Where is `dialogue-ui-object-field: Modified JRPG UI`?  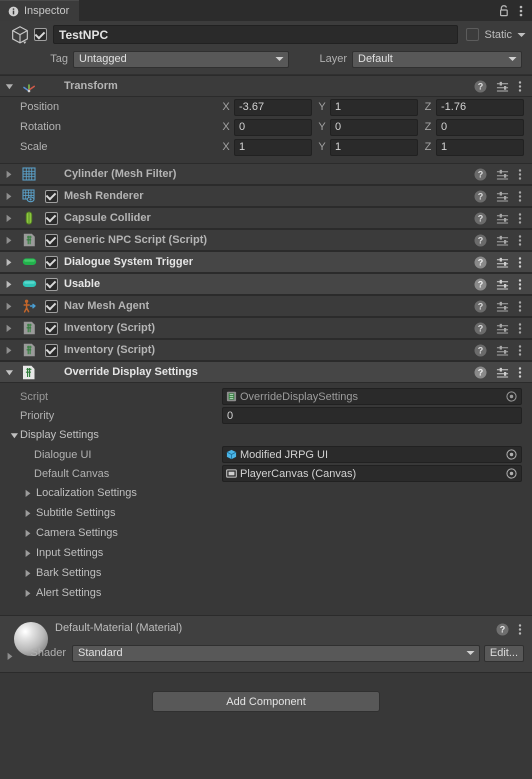 dialogue-ui-object-field: Modified JRPG UI is located at coordinates (372, 454).